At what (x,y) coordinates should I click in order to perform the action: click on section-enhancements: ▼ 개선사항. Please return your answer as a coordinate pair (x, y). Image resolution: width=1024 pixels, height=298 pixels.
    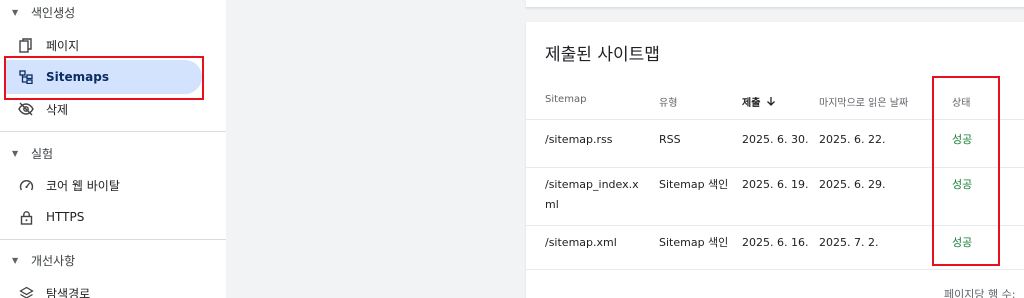
    Looking at the image, I should click on (37, 260).